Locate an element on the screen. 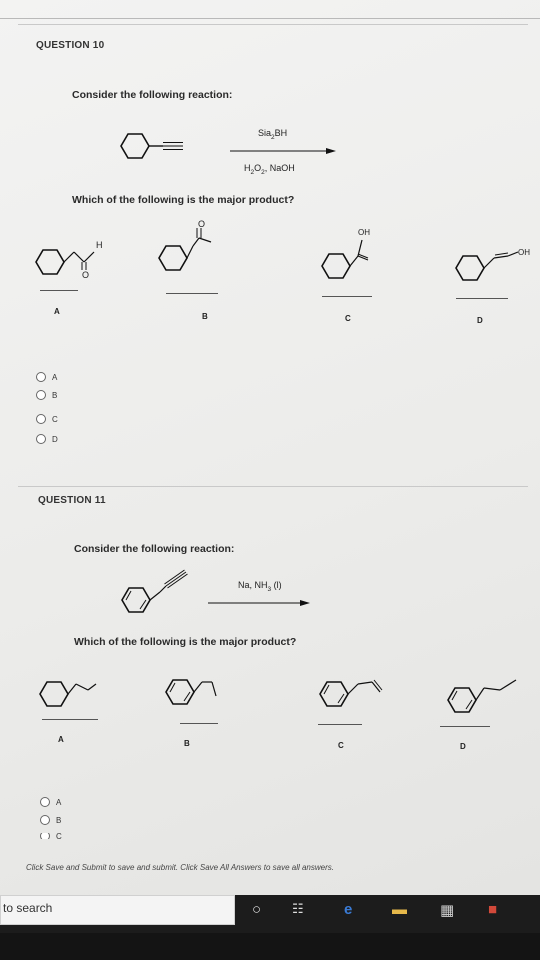 The image size is (540, 960). q10-c-oh-atom: OH is located at coordinates (364, 232).